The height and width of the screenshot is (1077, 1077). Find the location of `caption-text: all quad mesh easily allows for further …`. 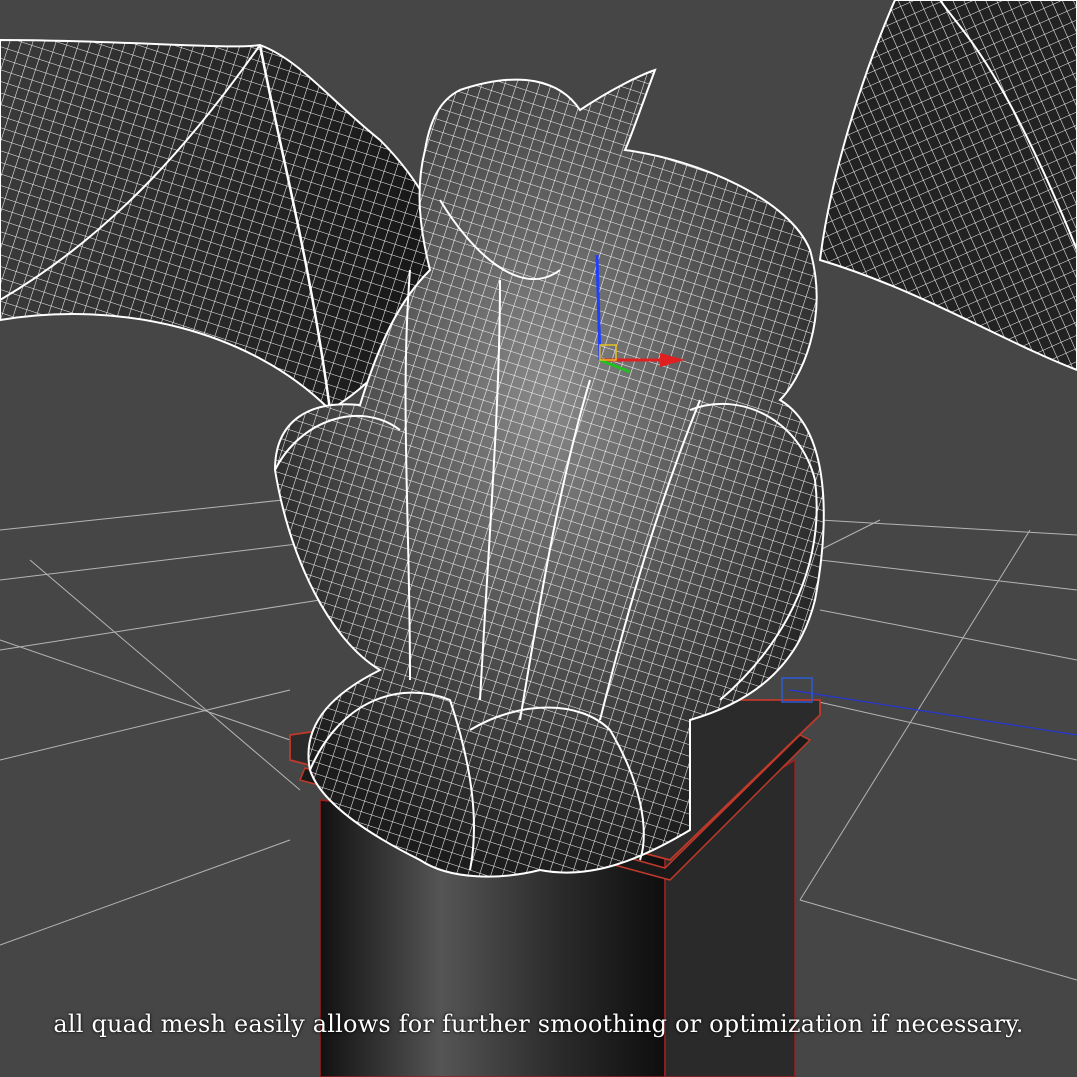

caption-text: all quad mesh easily allows for further … is located at coordinates (538, 1024).